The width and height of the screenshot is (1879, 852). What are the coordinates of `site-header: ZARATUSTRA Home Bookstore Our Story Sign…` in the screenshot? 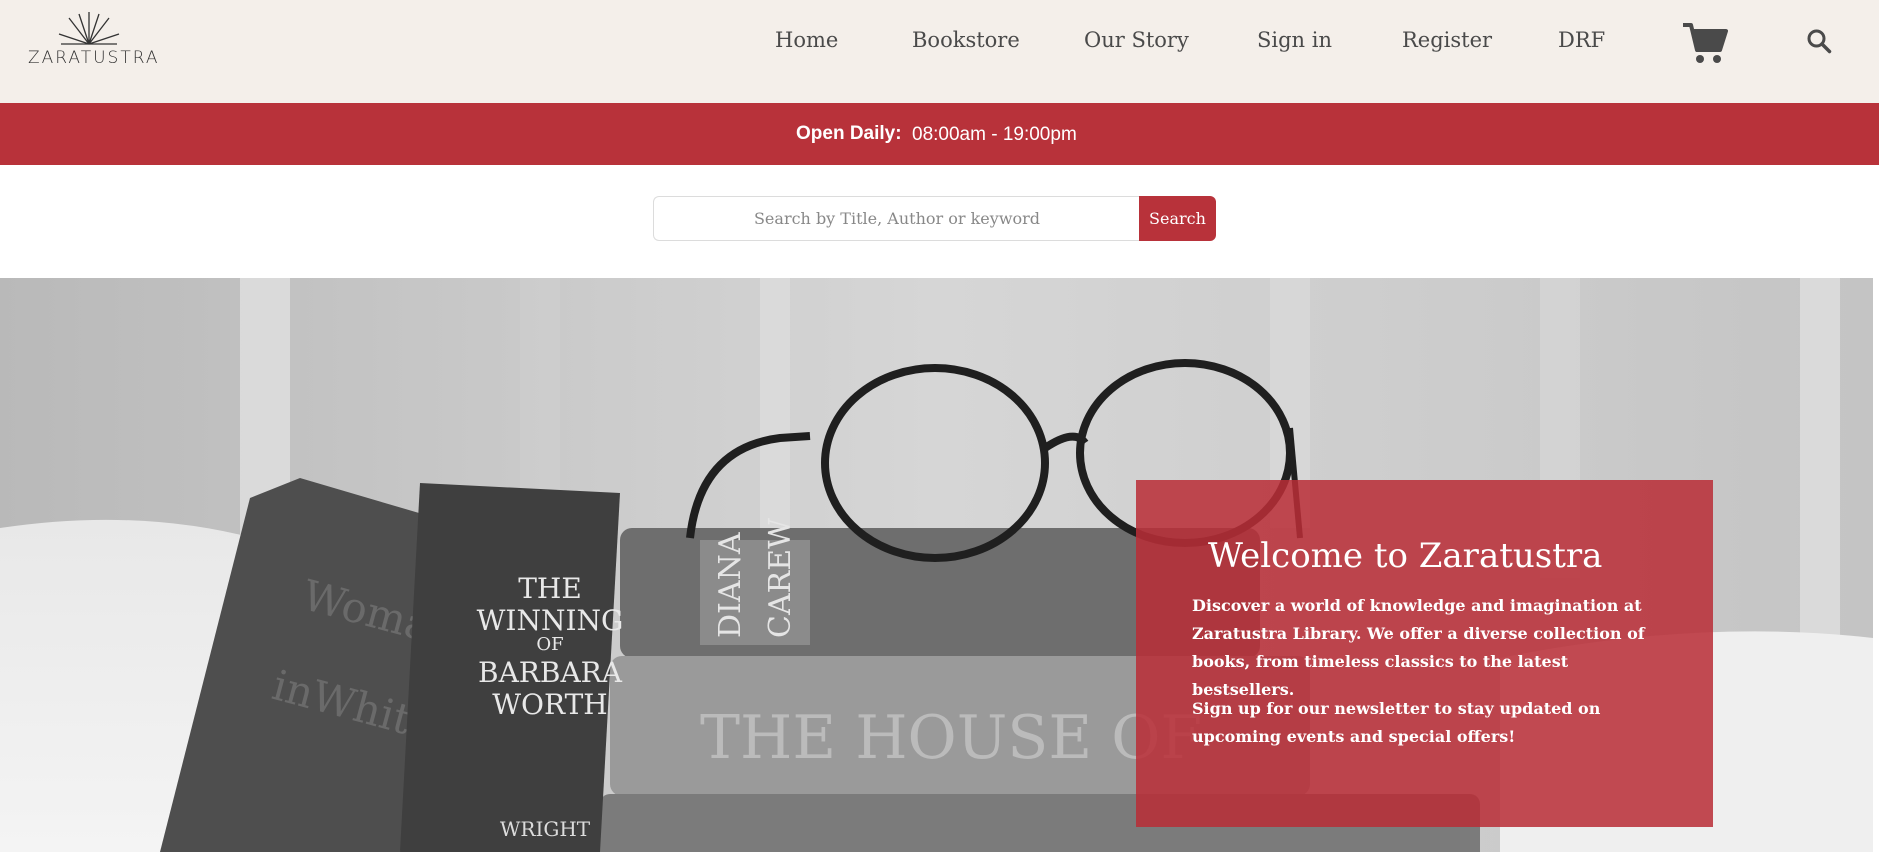 It's located at (939, 51).